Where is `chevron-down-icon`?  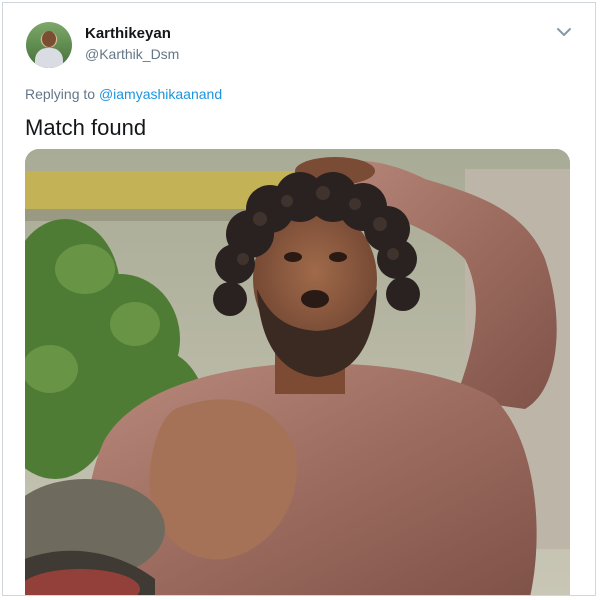 chevron-down-icon is located at coordinates (564, 32).